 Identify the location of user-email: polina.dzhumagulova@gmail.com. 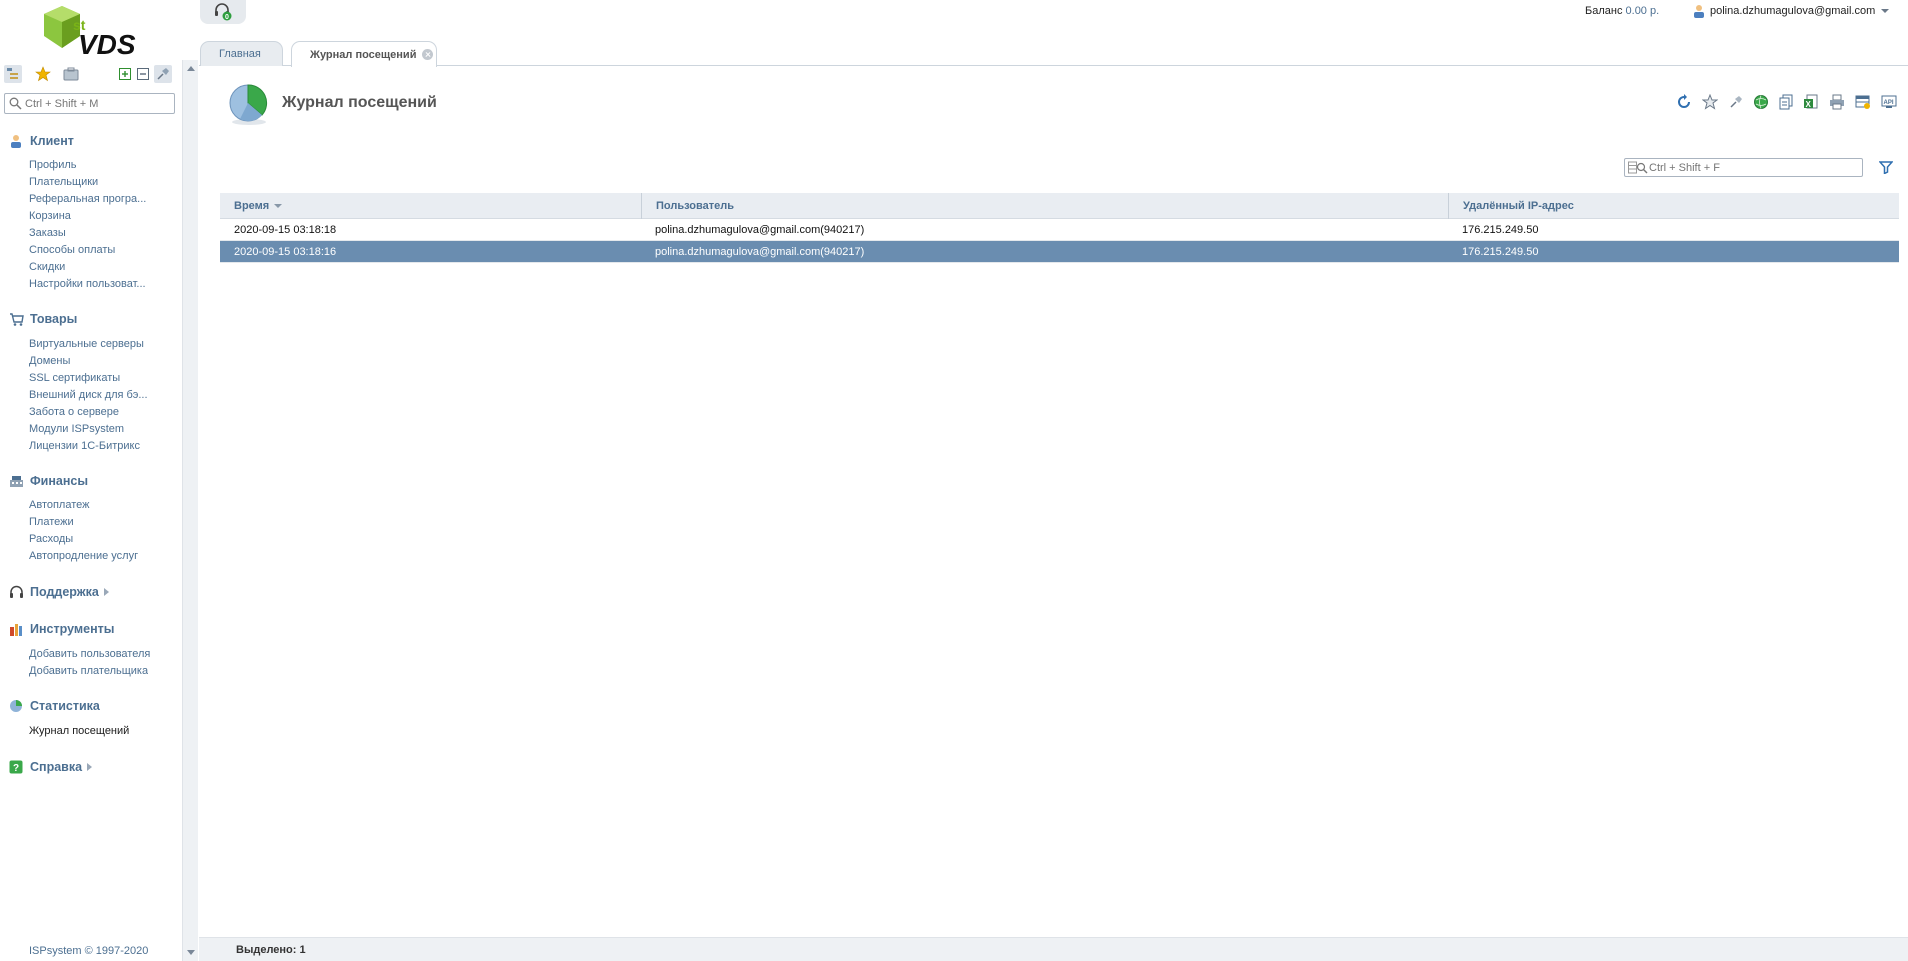
(1793, 11).